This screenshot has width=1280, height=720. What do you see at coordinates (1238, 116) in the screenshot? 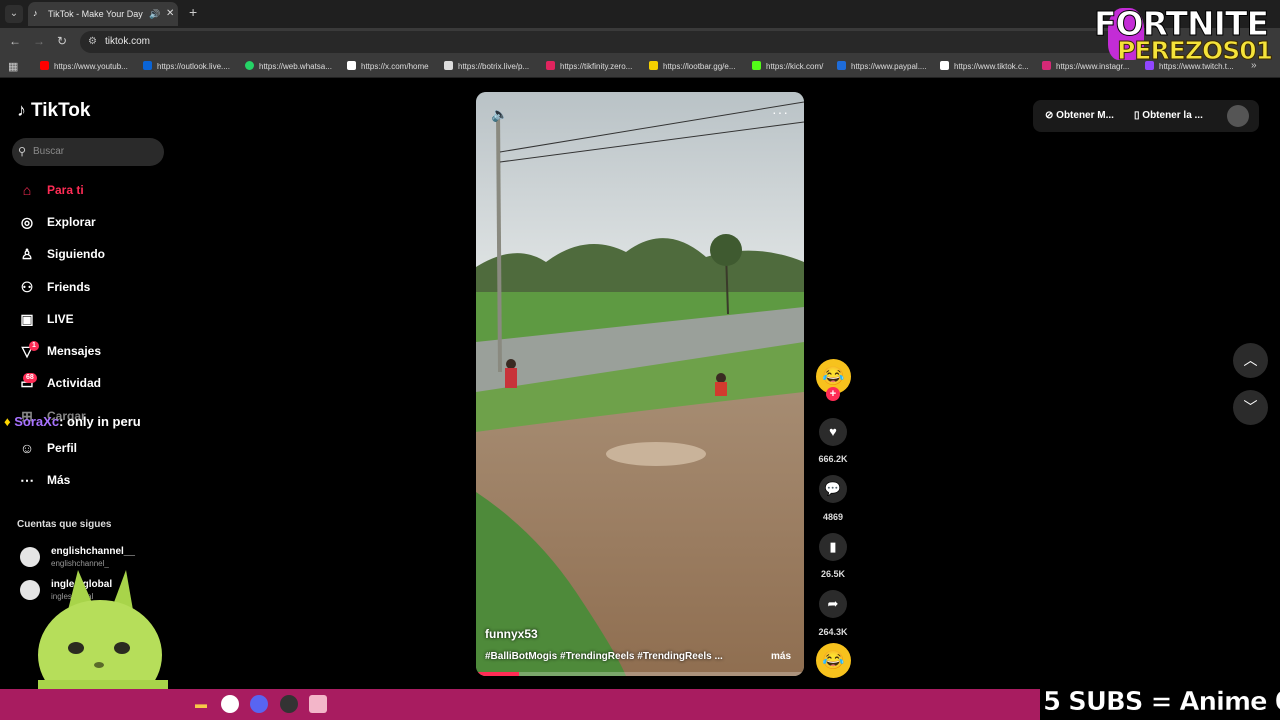
I see `user-avatar` at bounding box center [1238, 116].